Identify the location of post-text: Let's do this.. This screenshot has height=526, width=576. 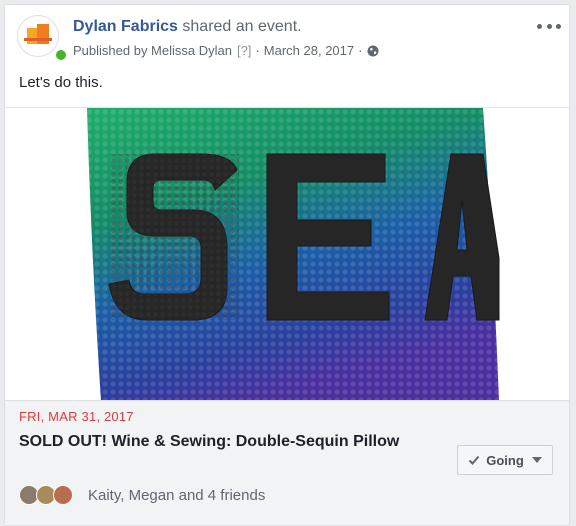
(61, 82).